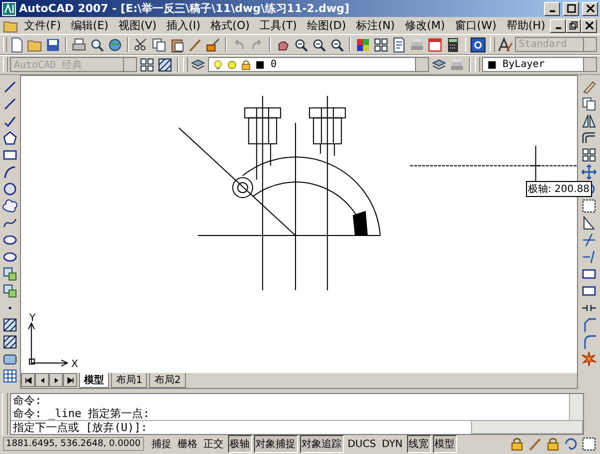 Image resolution: width=600 pixels, height=454 pixels. I want to click on layout-tab: 布局2, so click(167, 380).